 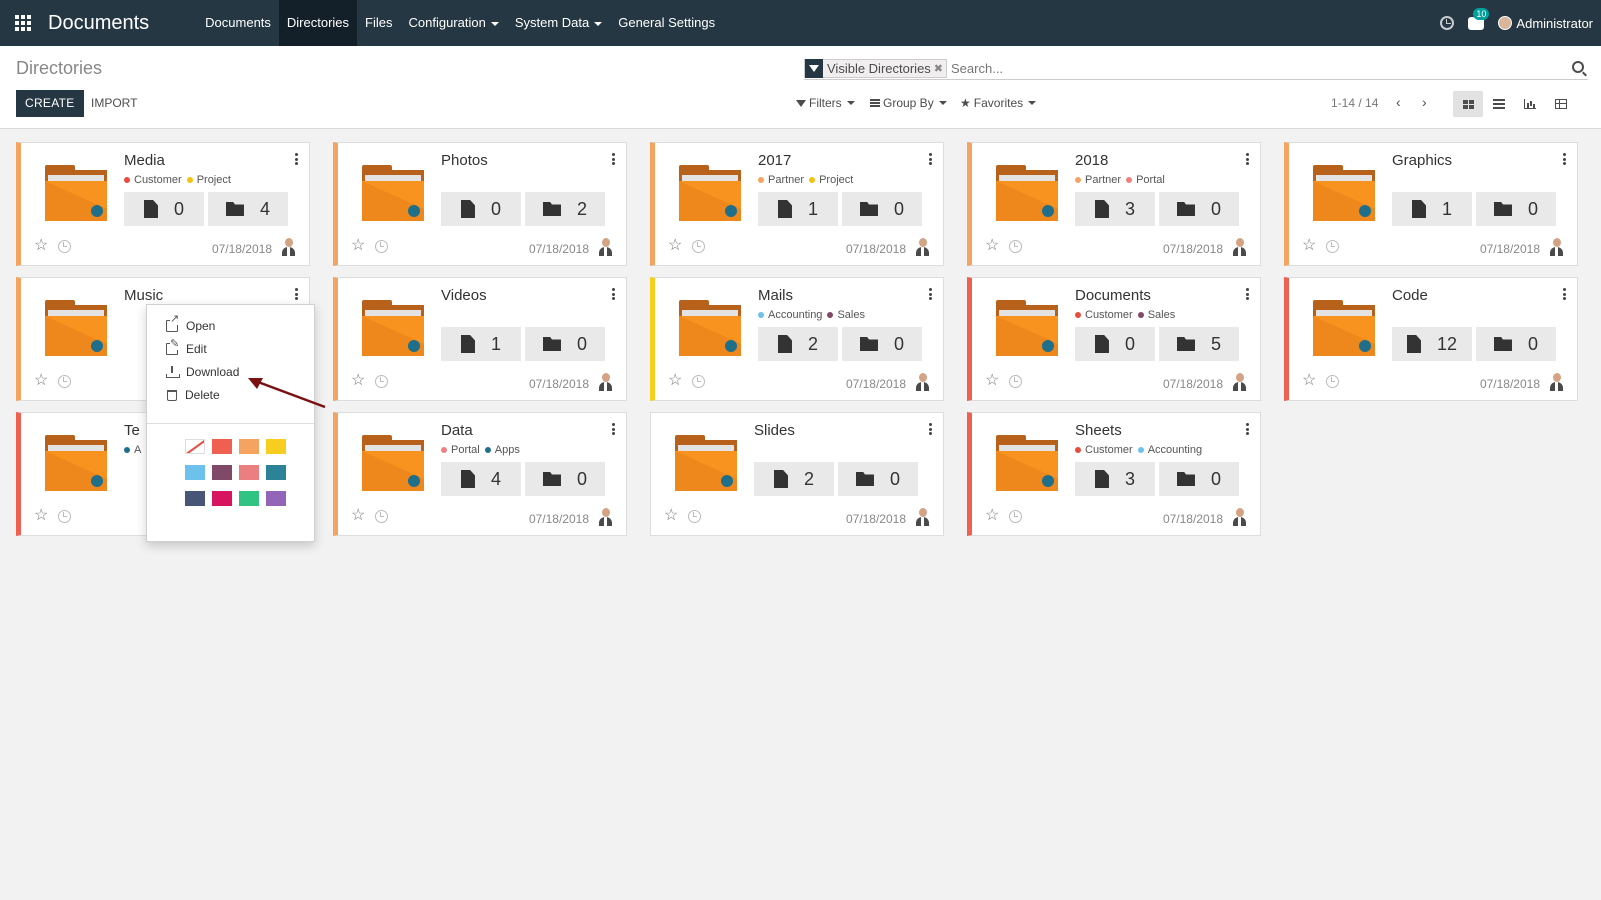 I want to click on pivot-view-button, so click(x=1561, y=104).